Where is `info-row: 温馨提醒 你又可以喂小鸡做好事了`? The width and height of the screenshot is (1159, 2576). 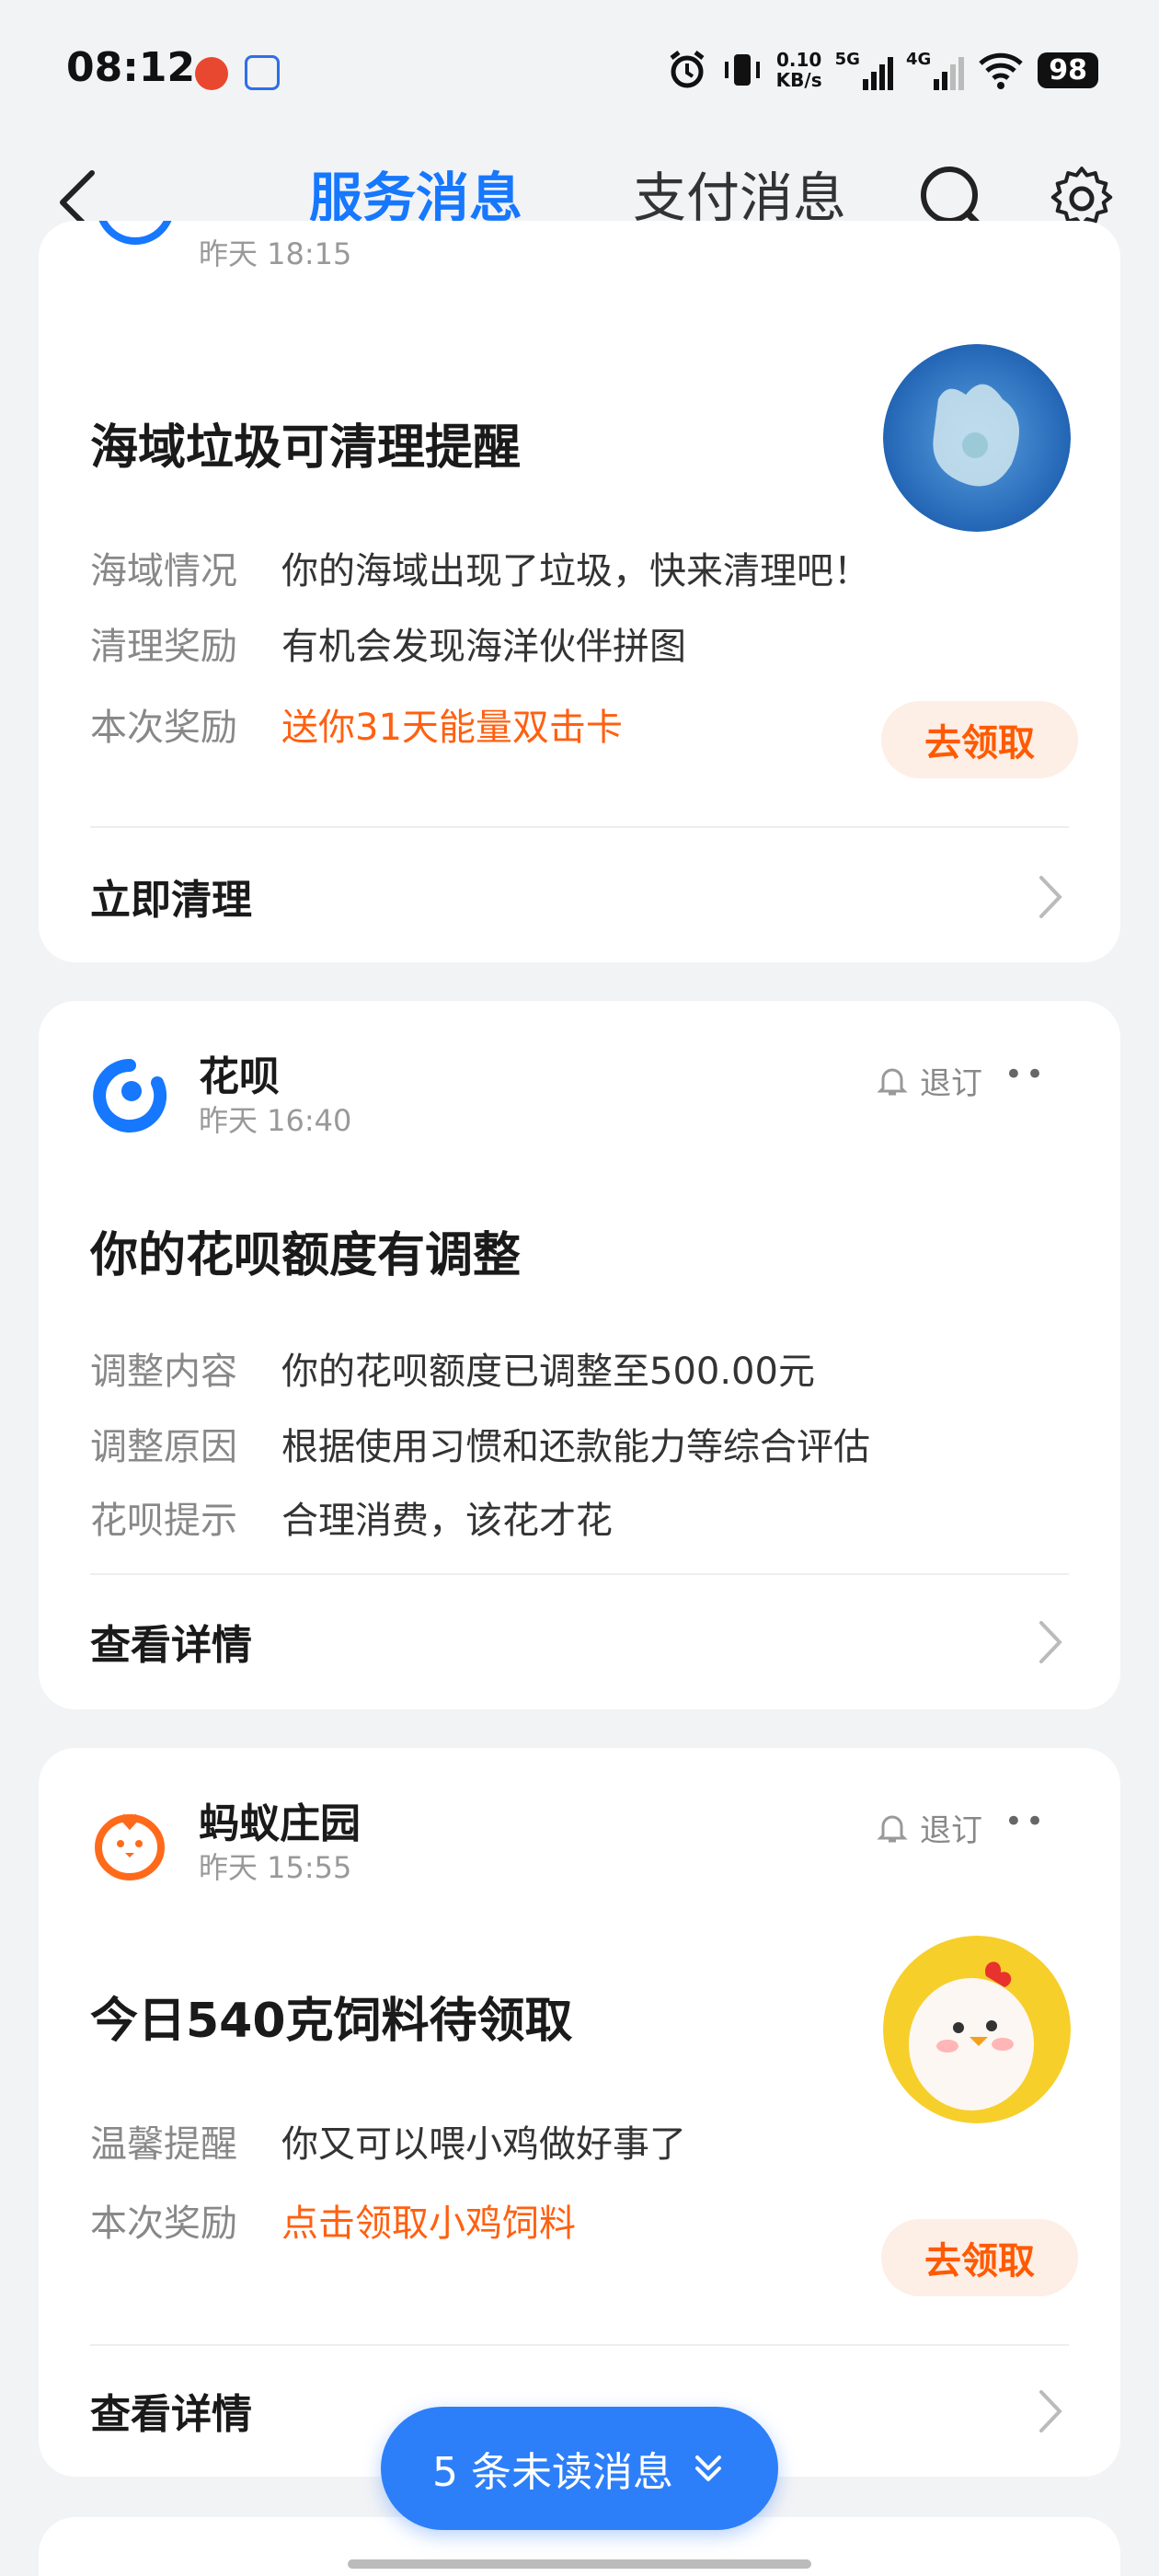
info-row: 温馨提醒 你又可以喂小鸡做好事了 is located at coordinates (388, 2144).